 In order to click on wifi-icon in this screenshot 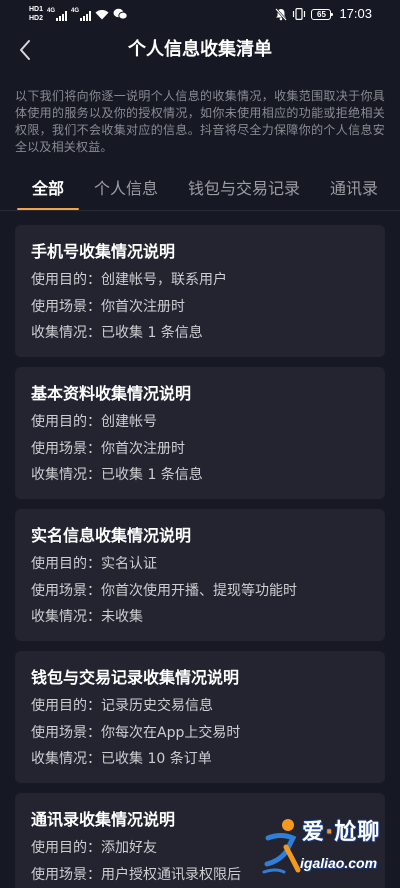, I will do `click(102, 14)`.